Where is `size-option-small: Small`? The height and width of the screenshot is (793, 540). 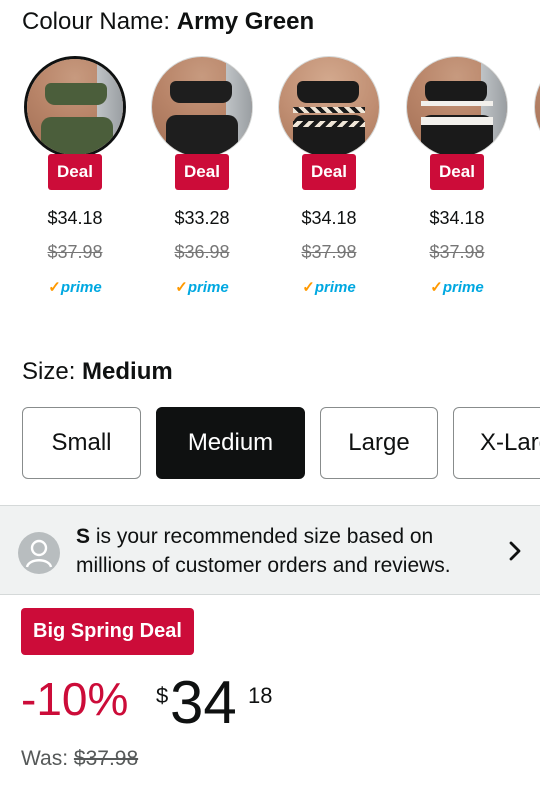
size-option-small: Small is located at coordinates (81, 443).